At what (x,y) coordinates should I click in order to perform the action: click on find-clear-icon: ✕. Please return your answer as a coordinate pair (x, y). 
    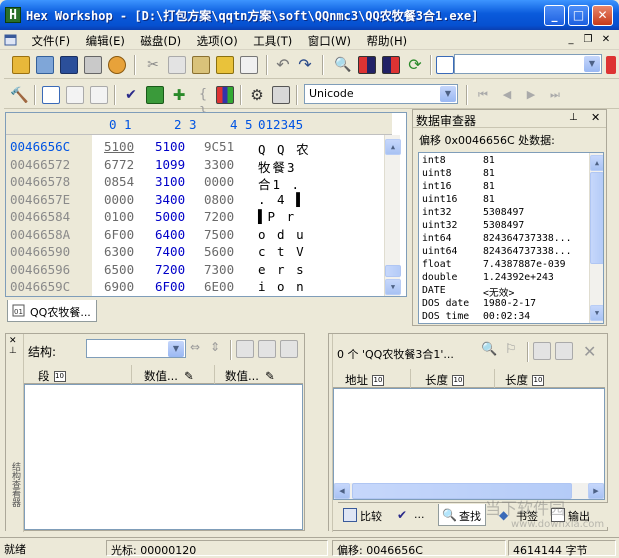
    Looking at the image, I should click on (592, 351).